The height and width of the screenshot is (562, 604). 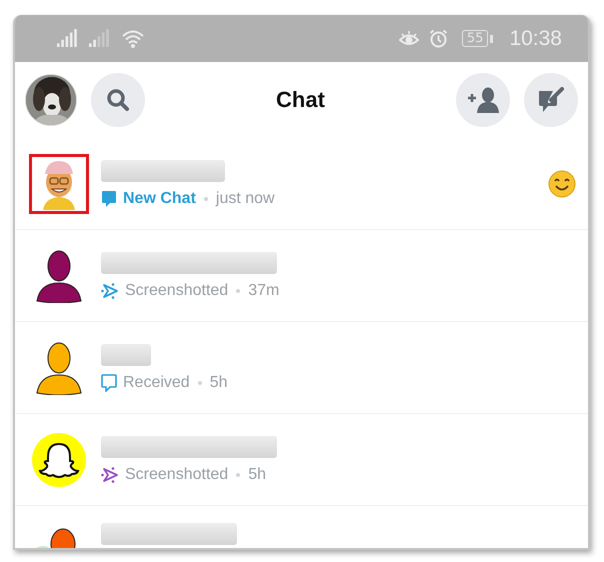 What do you see at coordinates (245, 199) in the screenshot?
I see `chat-time: just now` at bounding box center [245, 199].